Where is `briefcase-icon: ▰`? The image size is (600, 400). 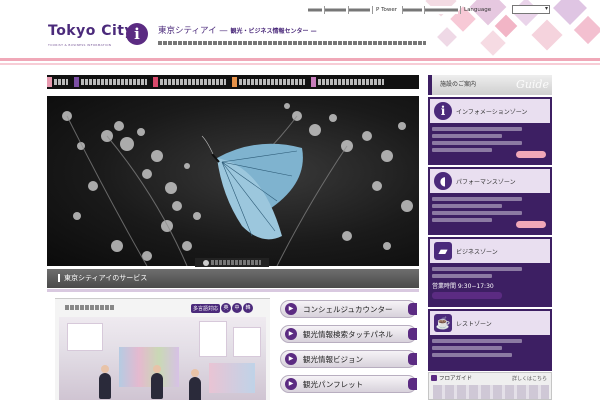
briefcase-icon: ▰ is located at coordinates (443, 251).